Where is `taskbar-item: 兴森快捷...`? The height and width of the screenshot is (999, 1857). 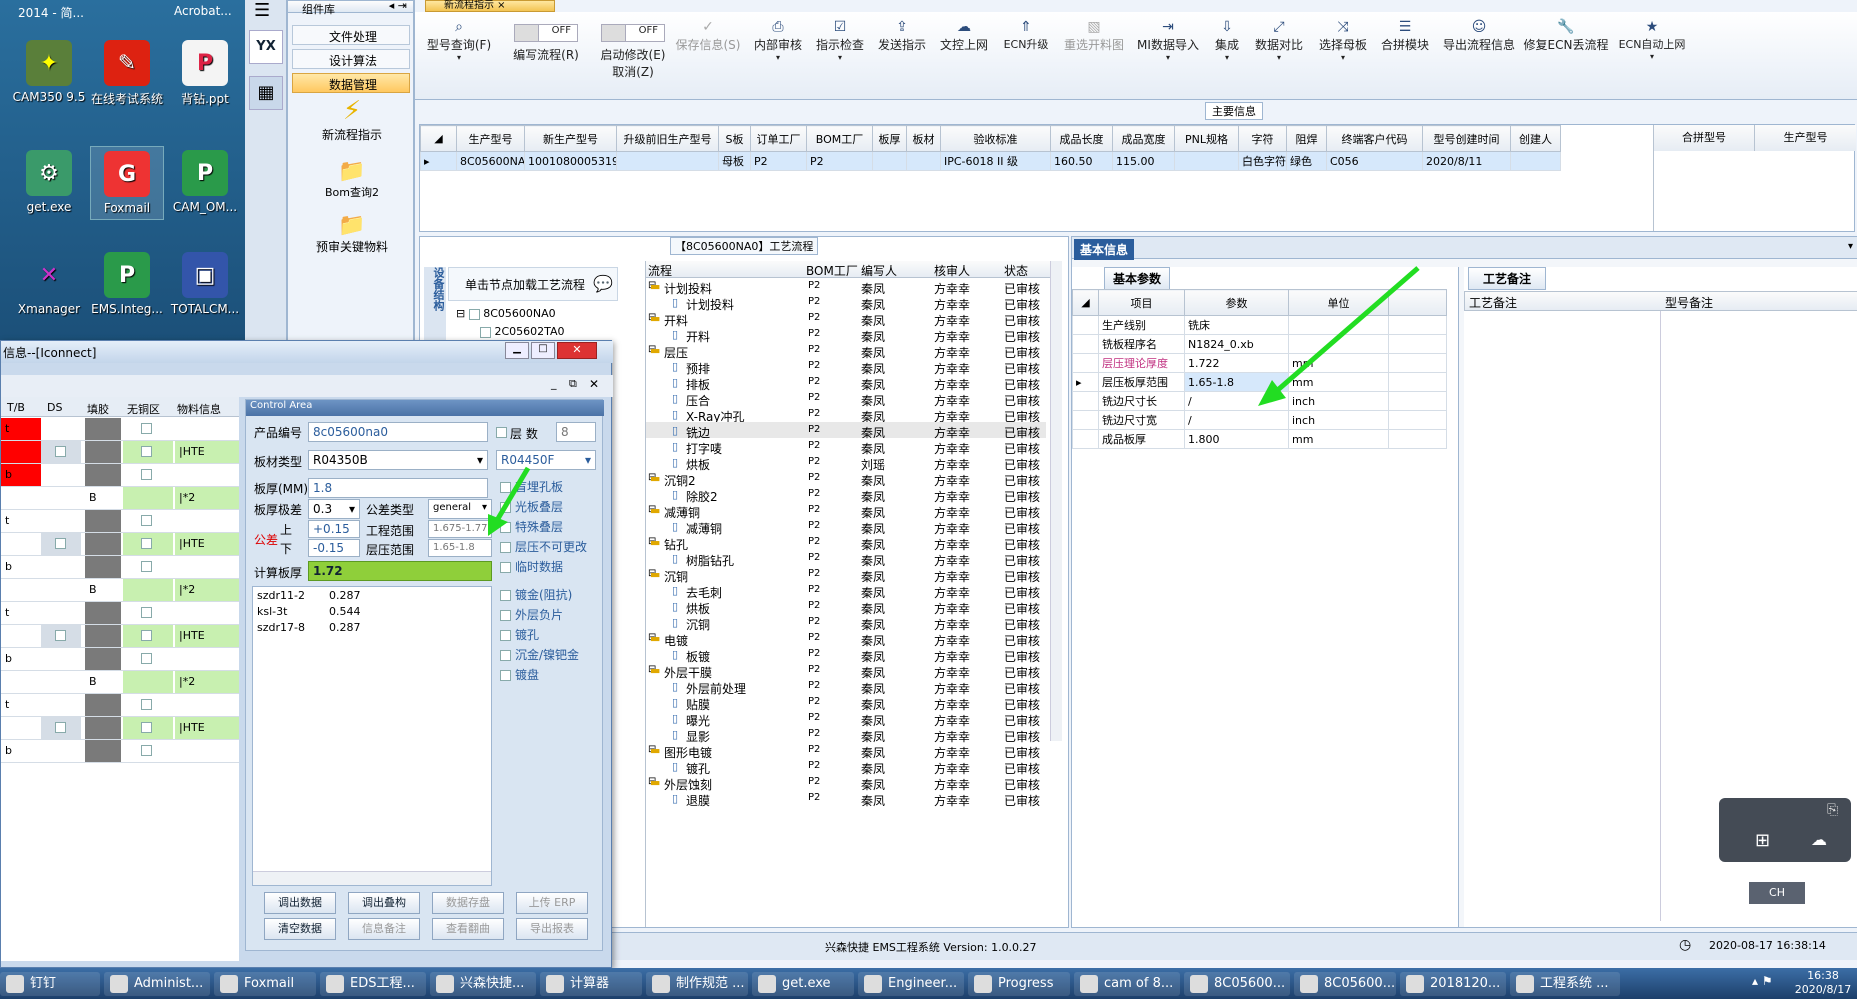
taskbar-item: 兴森快捷... is located at coordinates (483, 984).